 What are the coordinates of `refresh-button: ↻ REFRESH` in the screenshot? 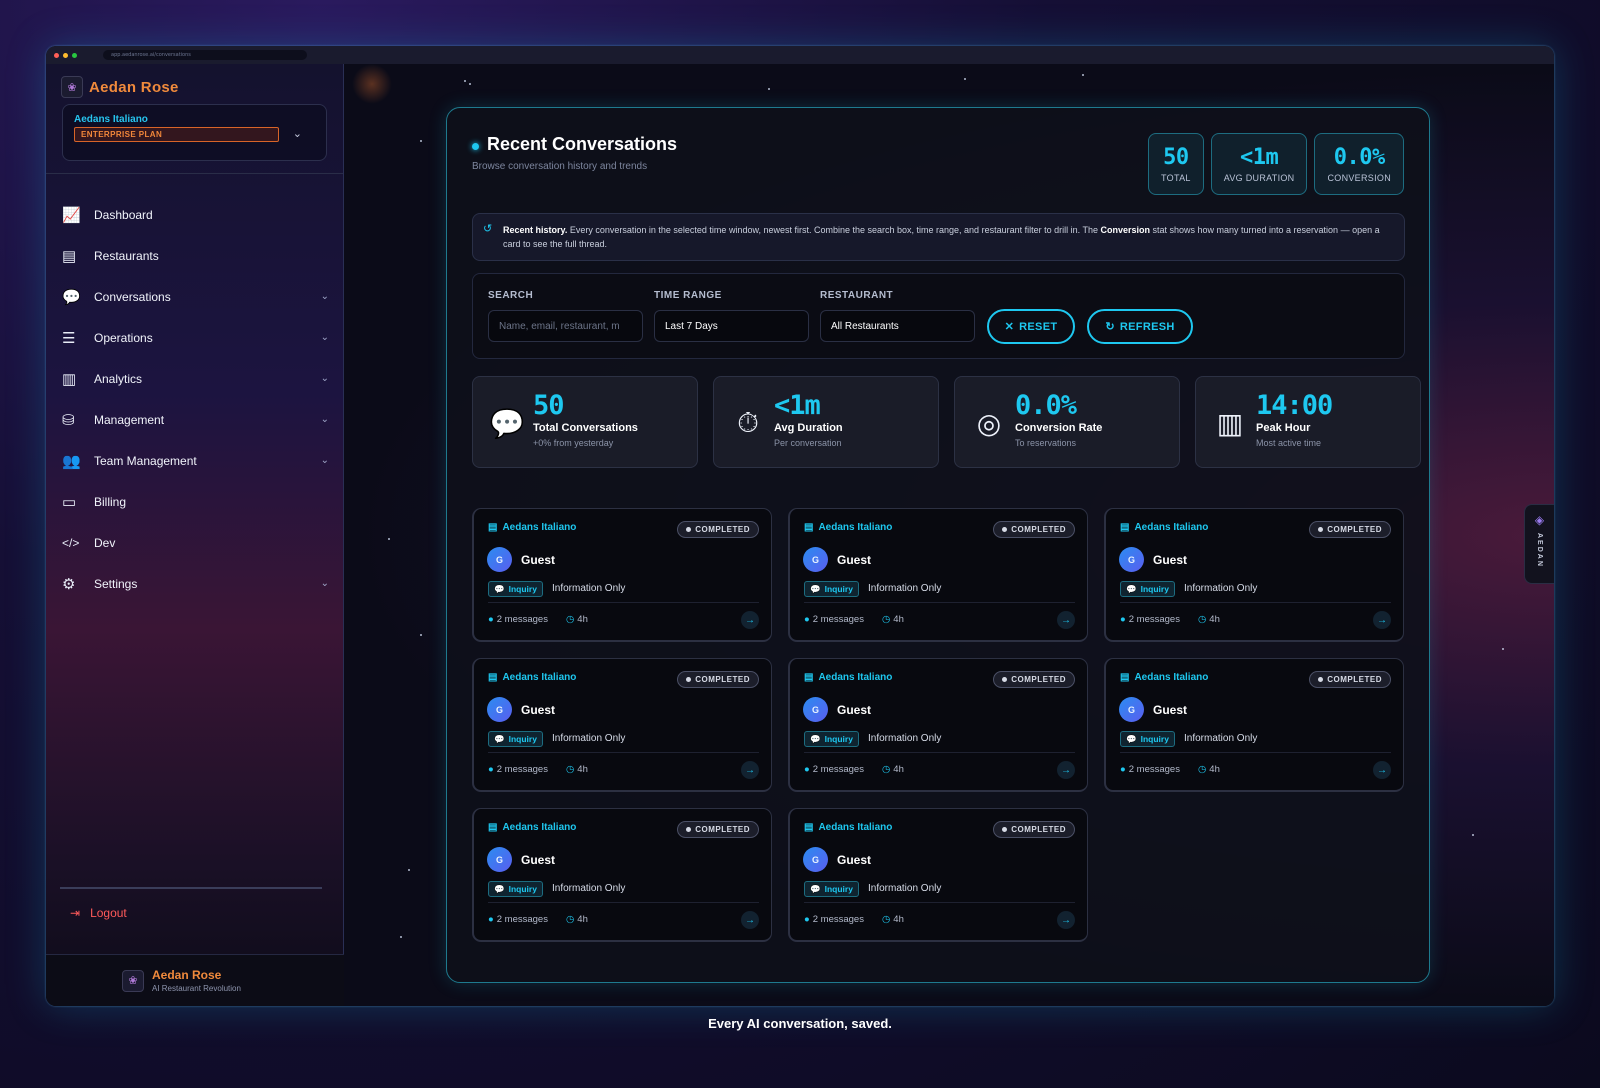 It's located at (1140, 326).